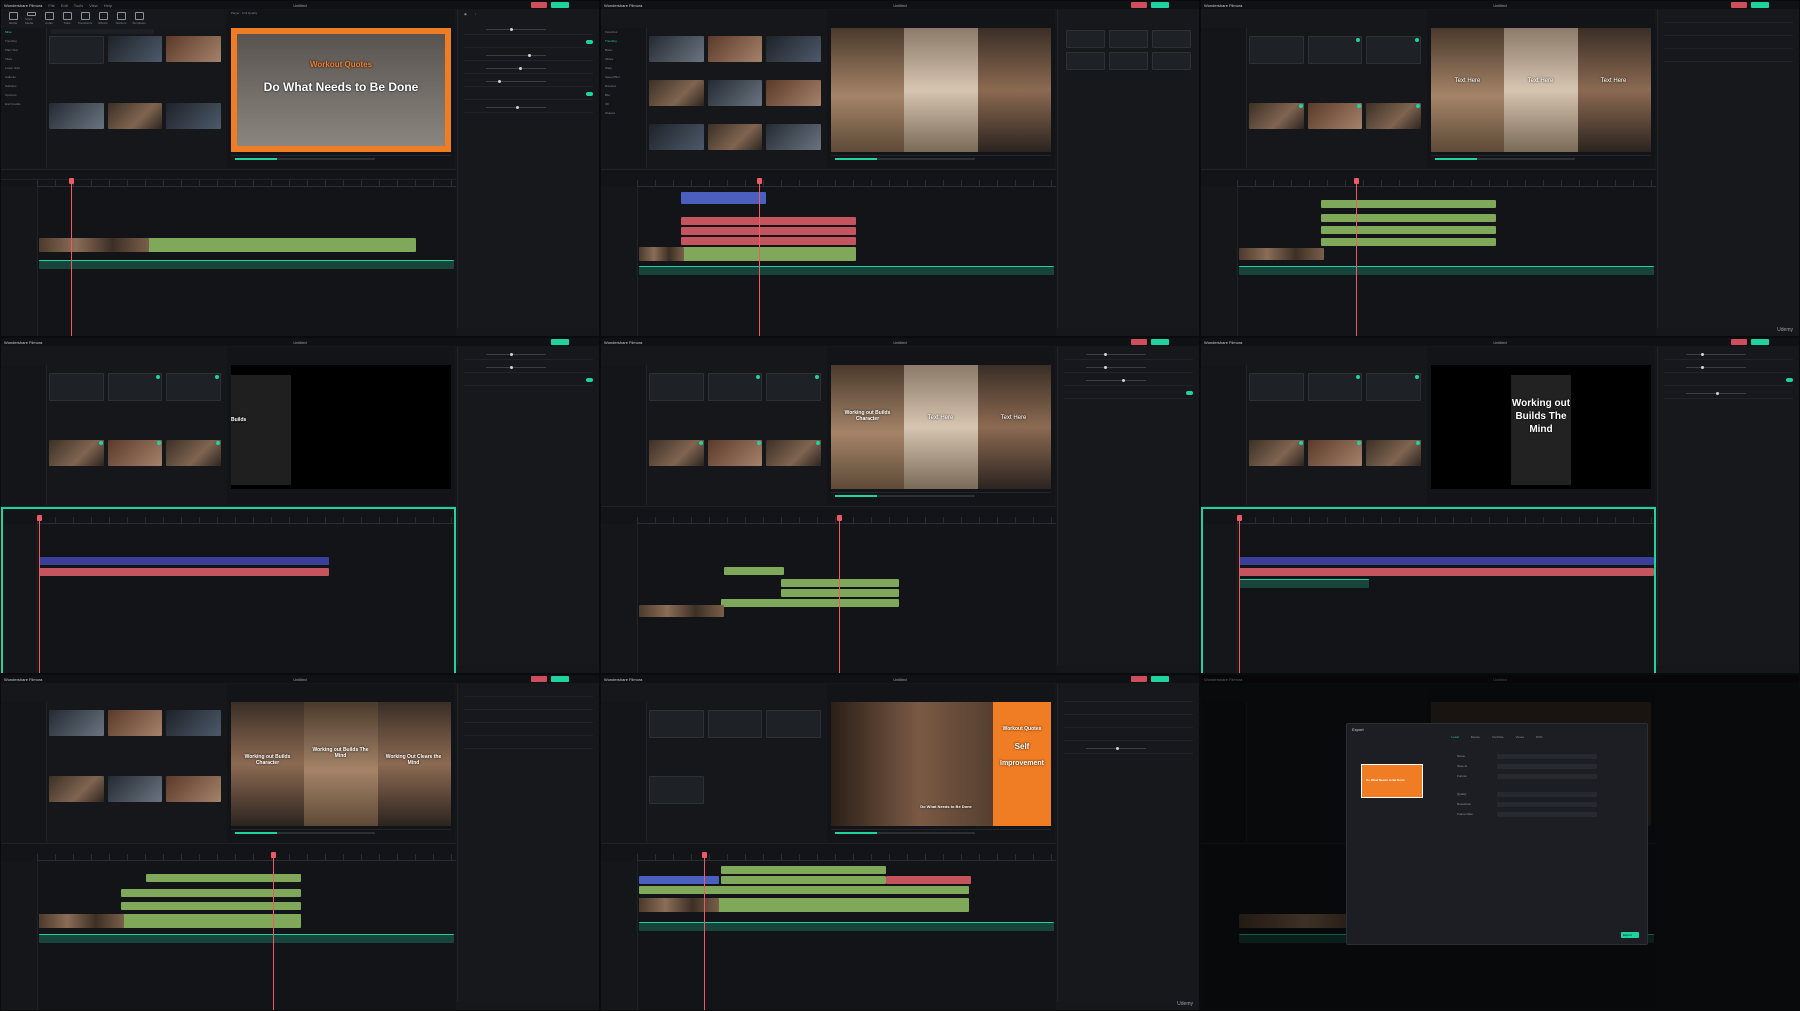  I want to click on sidebar-item: Plain Text, so click(23, 51).